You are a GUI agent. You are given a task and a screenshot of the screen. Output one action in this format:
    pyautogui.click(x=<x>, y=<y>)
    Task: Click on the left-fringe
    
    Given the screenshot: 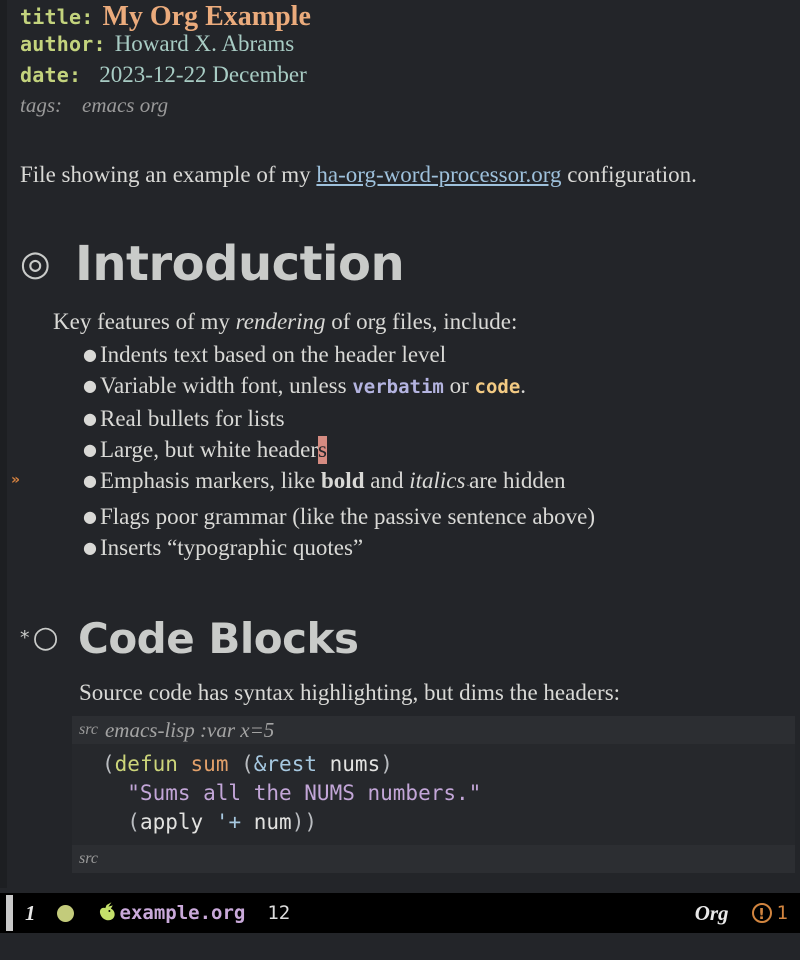 What is the action you would take?
    pyautogui.click(x=3, y=444)
    